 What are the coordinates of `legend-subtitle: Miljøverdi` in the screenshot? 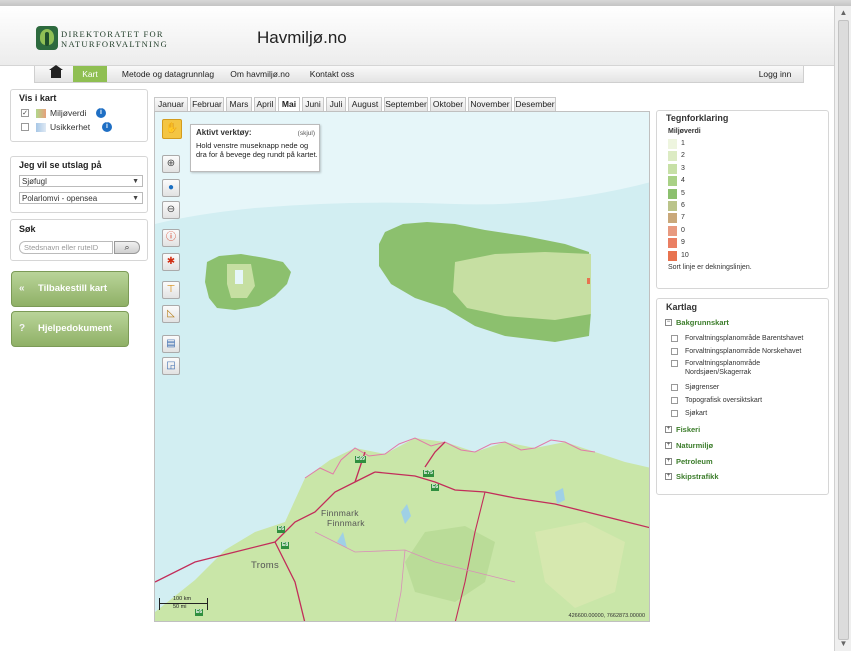 It's located at (684, 131).